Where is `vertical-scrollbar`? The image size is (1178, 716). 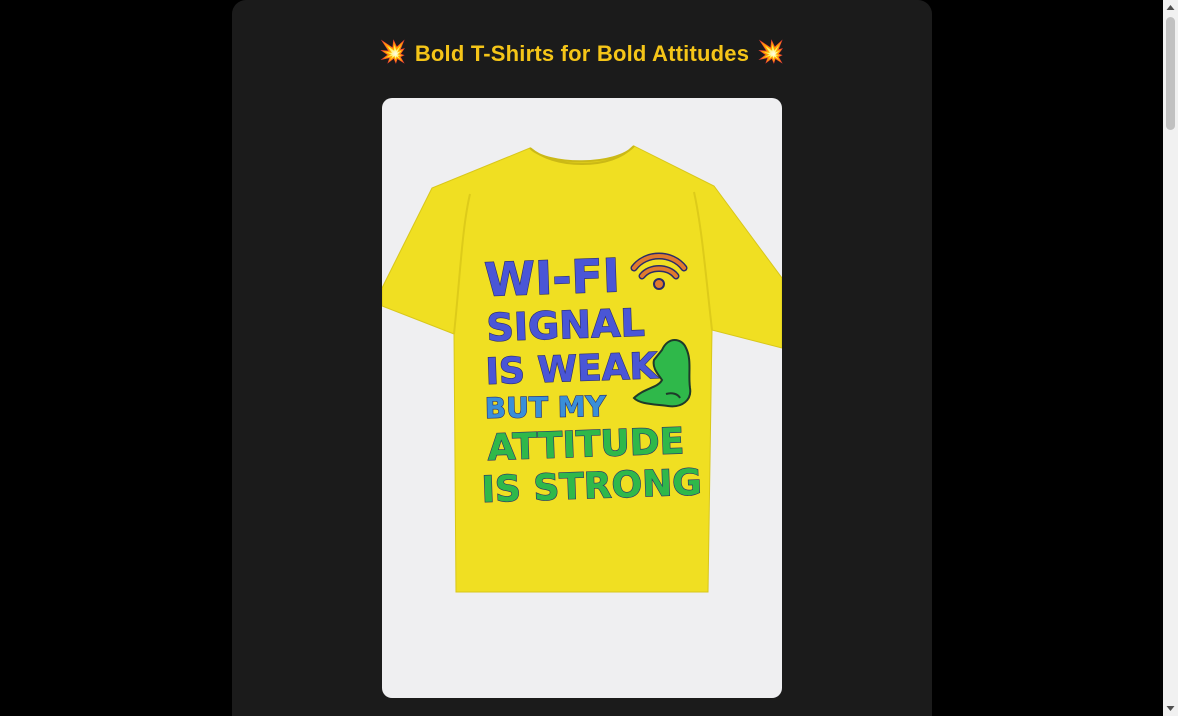 vertical-scrollbar is located at coordinates (1170, 358).